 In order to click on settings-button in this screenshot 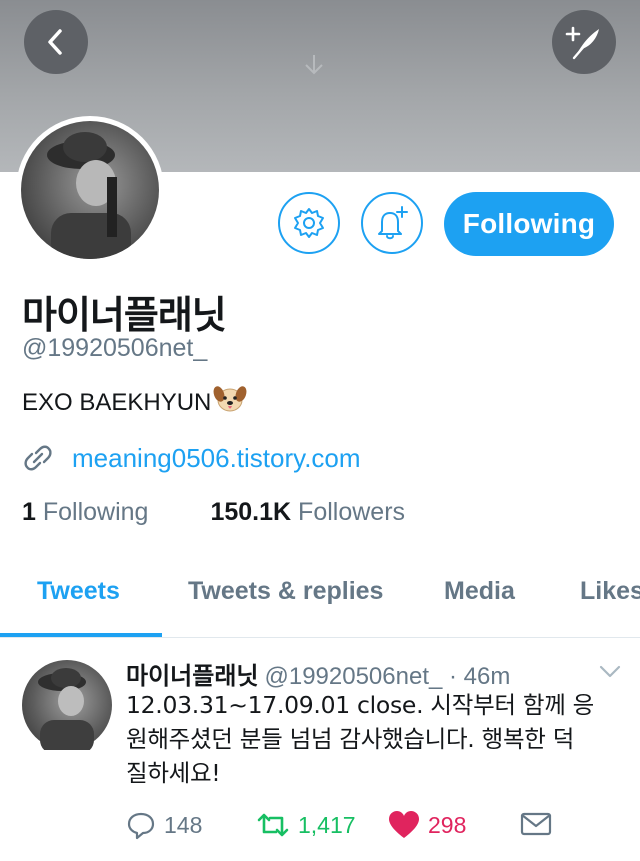, I will do `click(309, 223)`.